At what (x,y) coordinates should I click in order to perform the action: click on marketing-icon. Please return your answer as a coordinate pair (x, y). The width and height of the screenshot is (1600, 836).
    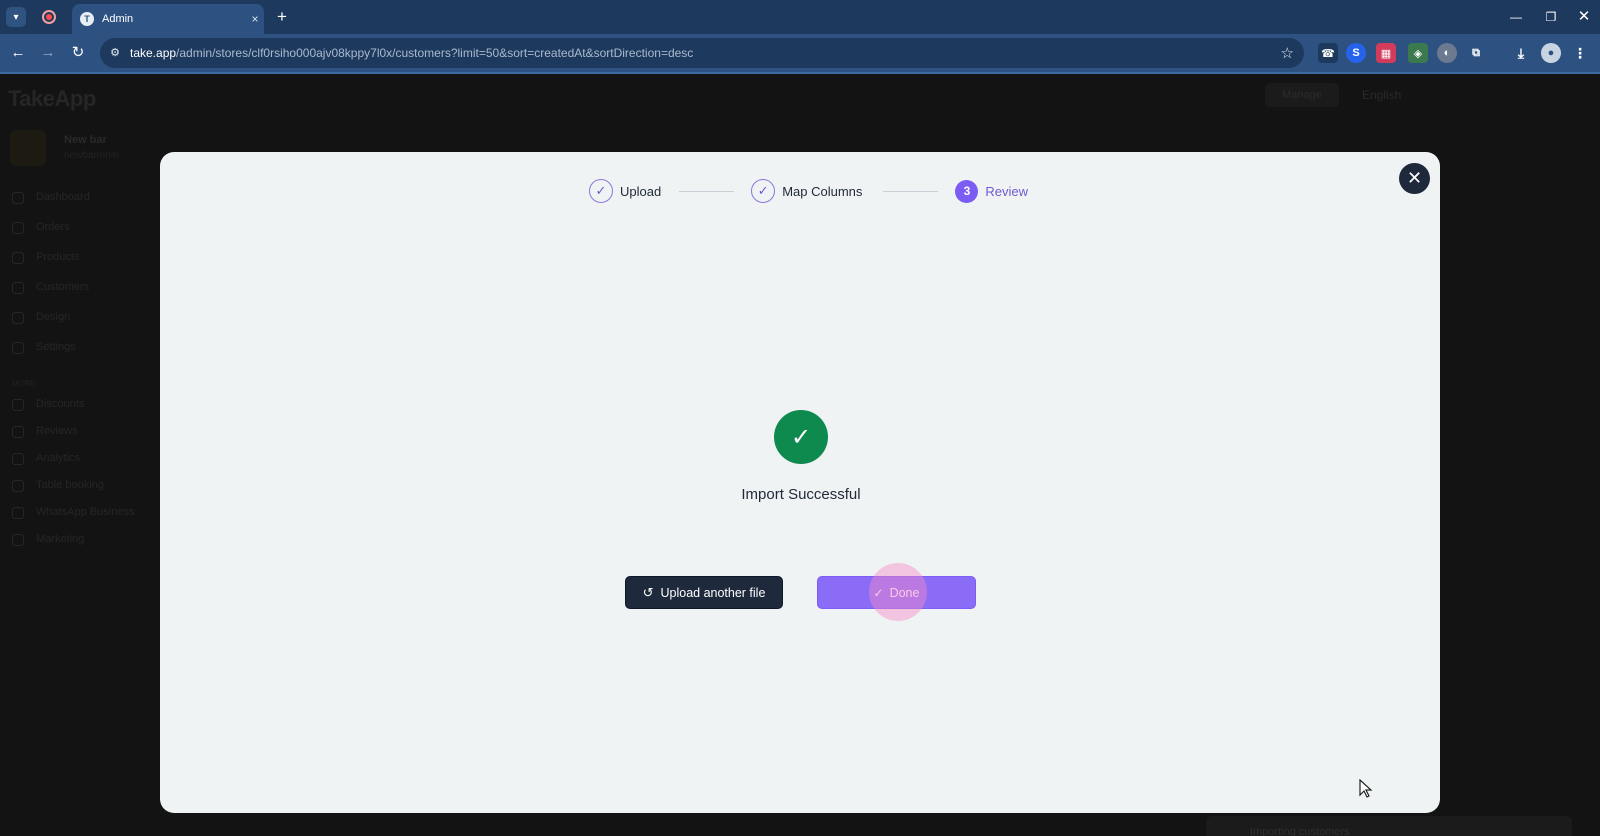
    Looking at the image, I should click on (18, 540).